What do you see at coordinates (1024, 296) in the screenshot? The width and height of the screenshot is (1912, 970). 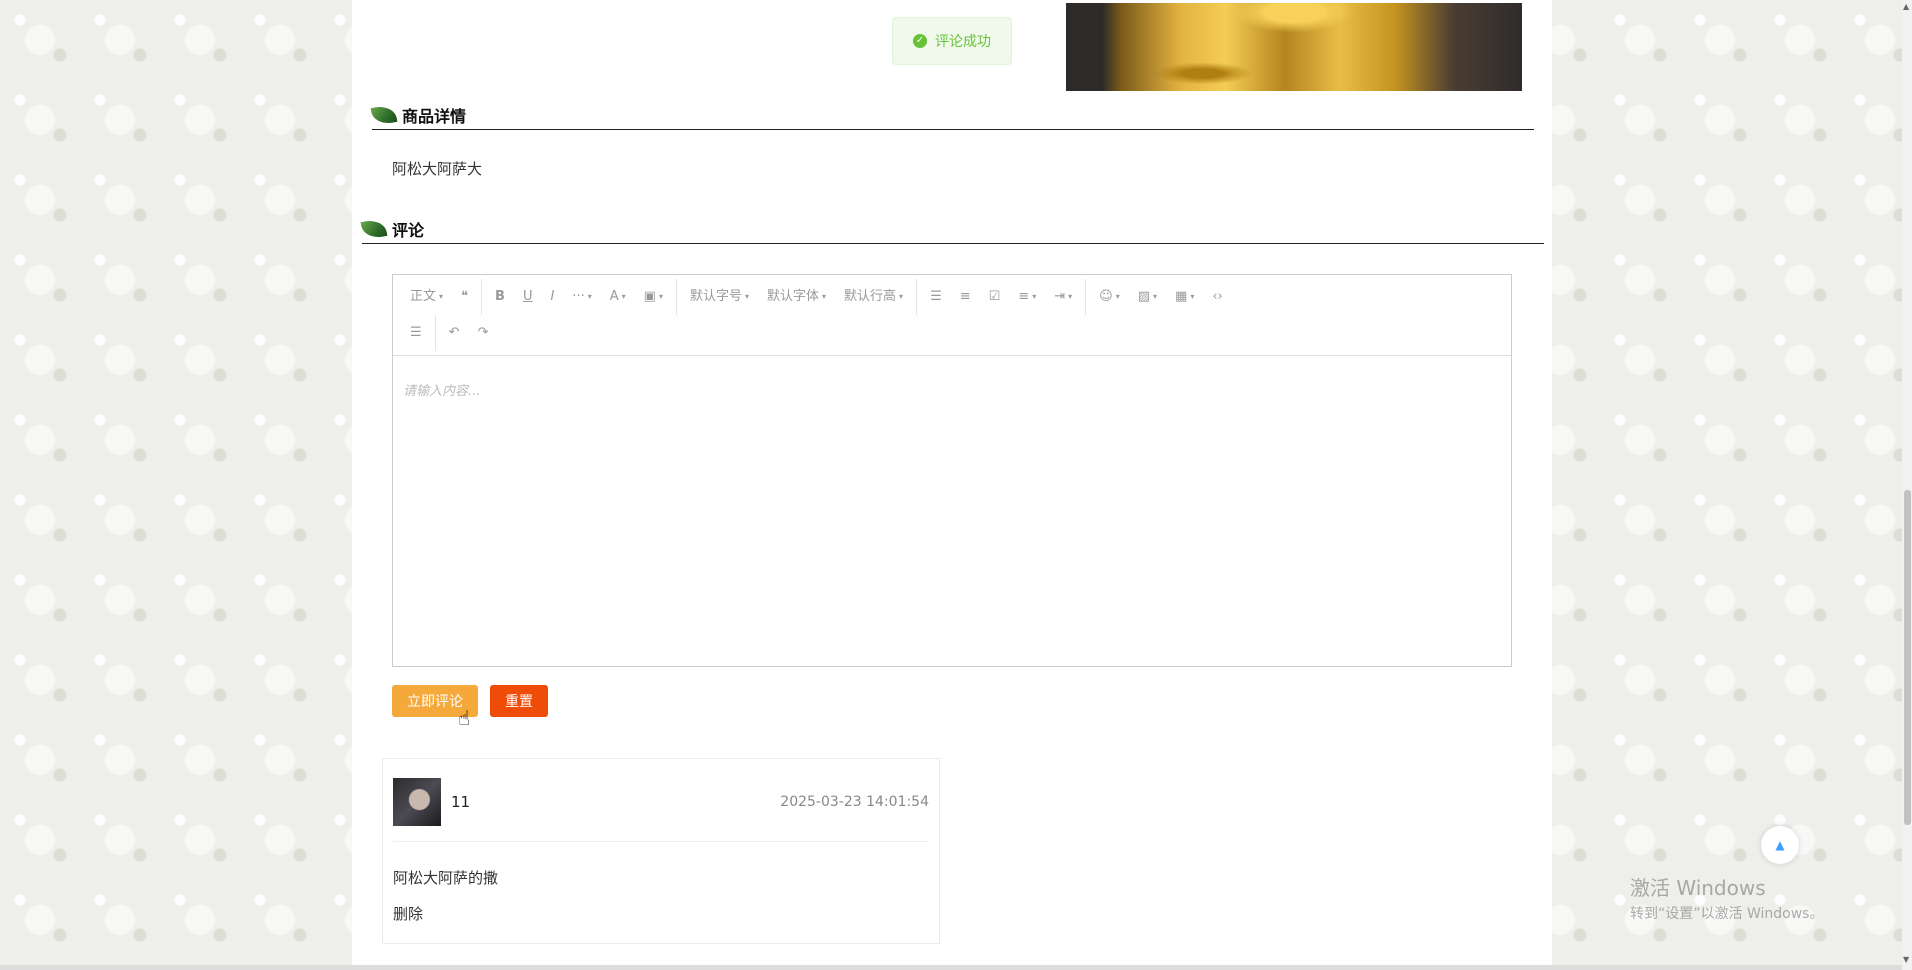 I see `align-icon: ≡` at bounding box center [1024, 296].